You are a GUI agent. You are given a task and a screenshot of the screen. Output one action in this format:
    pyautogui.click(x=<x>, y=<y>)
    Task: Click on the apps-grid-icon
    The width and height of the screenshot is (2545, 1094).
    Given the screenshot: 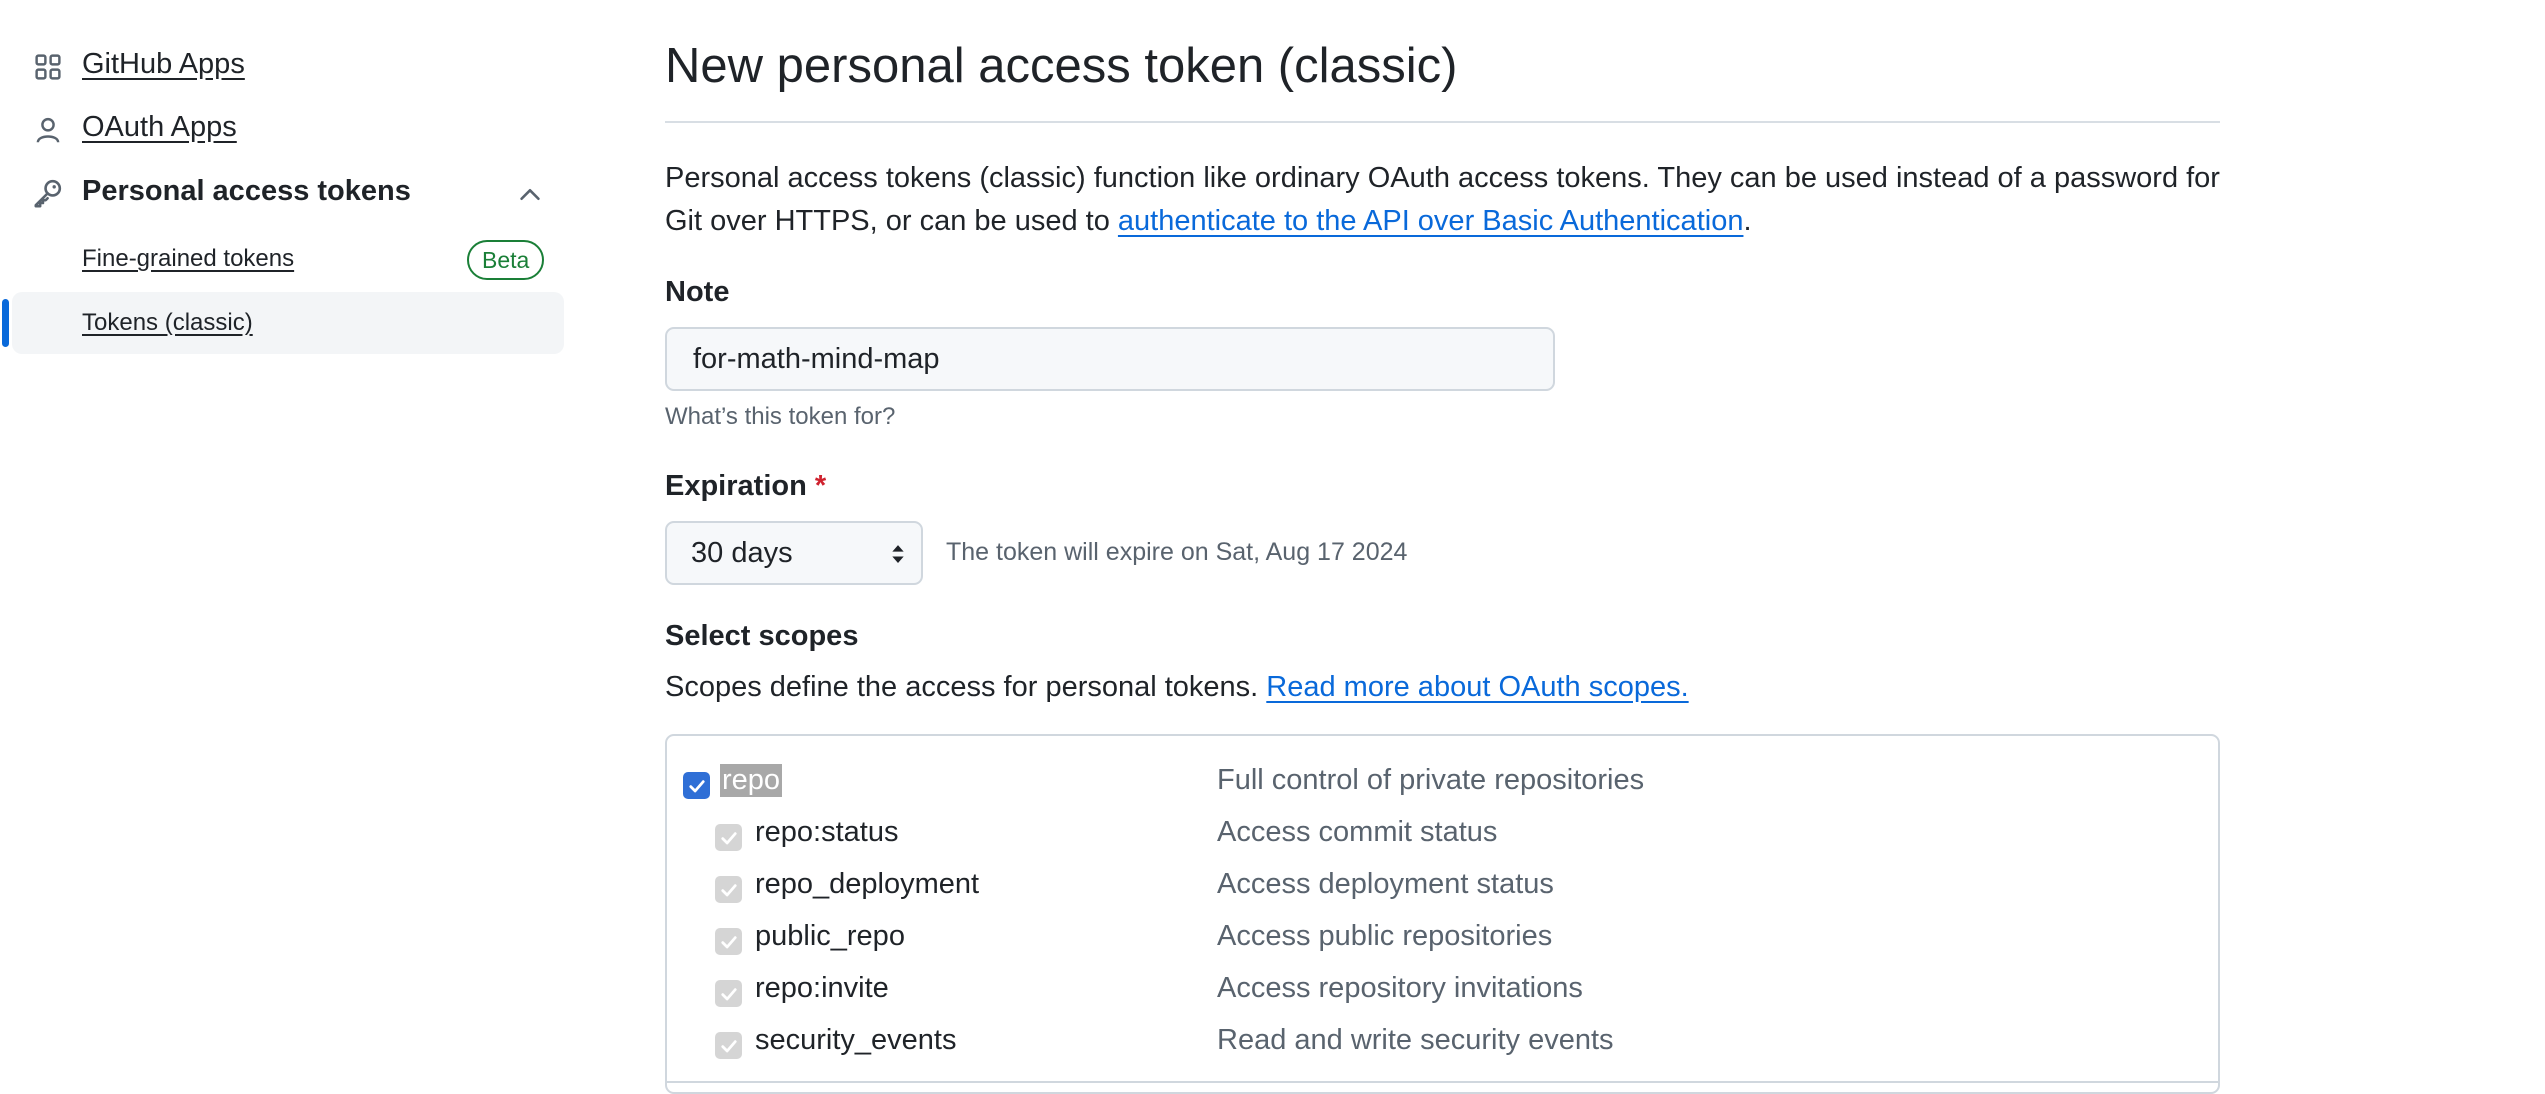 What is the action you would take?
    pyautogui.click(x=48, y=67)
    